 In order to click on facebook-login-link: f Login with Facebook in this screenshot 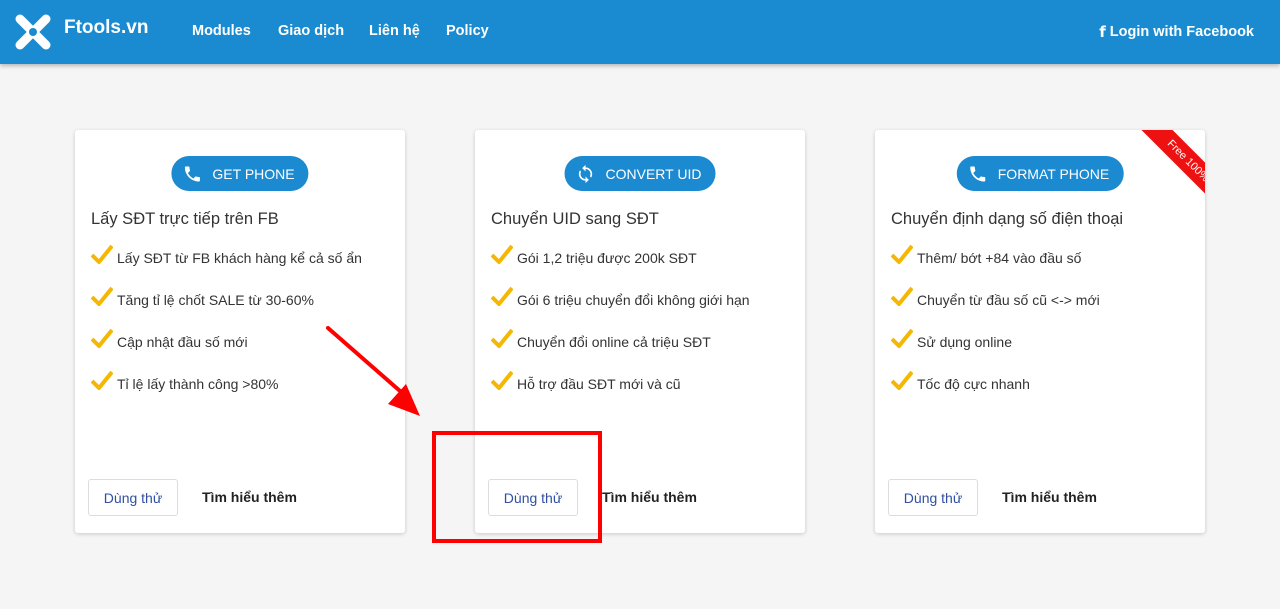, I will do `click(1176, 32)`.